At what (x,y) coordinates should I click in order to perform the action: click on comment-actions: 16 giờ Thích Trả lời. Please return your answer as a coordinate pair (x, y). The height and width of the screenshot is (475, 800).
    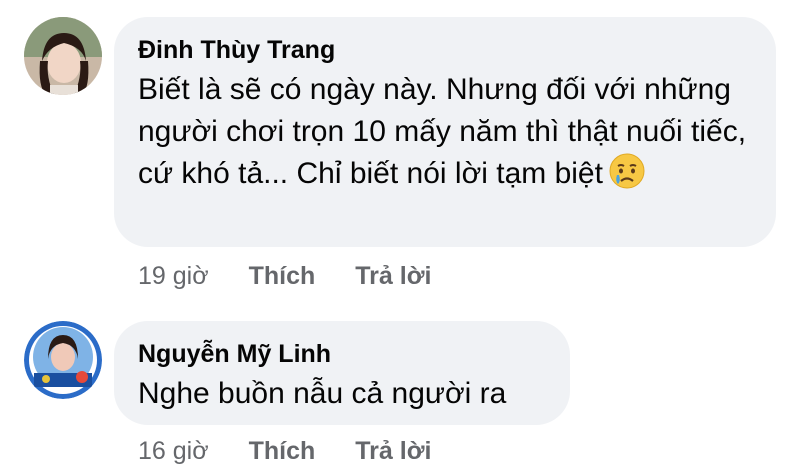
    Looking at the image, I should click on (284, 451).